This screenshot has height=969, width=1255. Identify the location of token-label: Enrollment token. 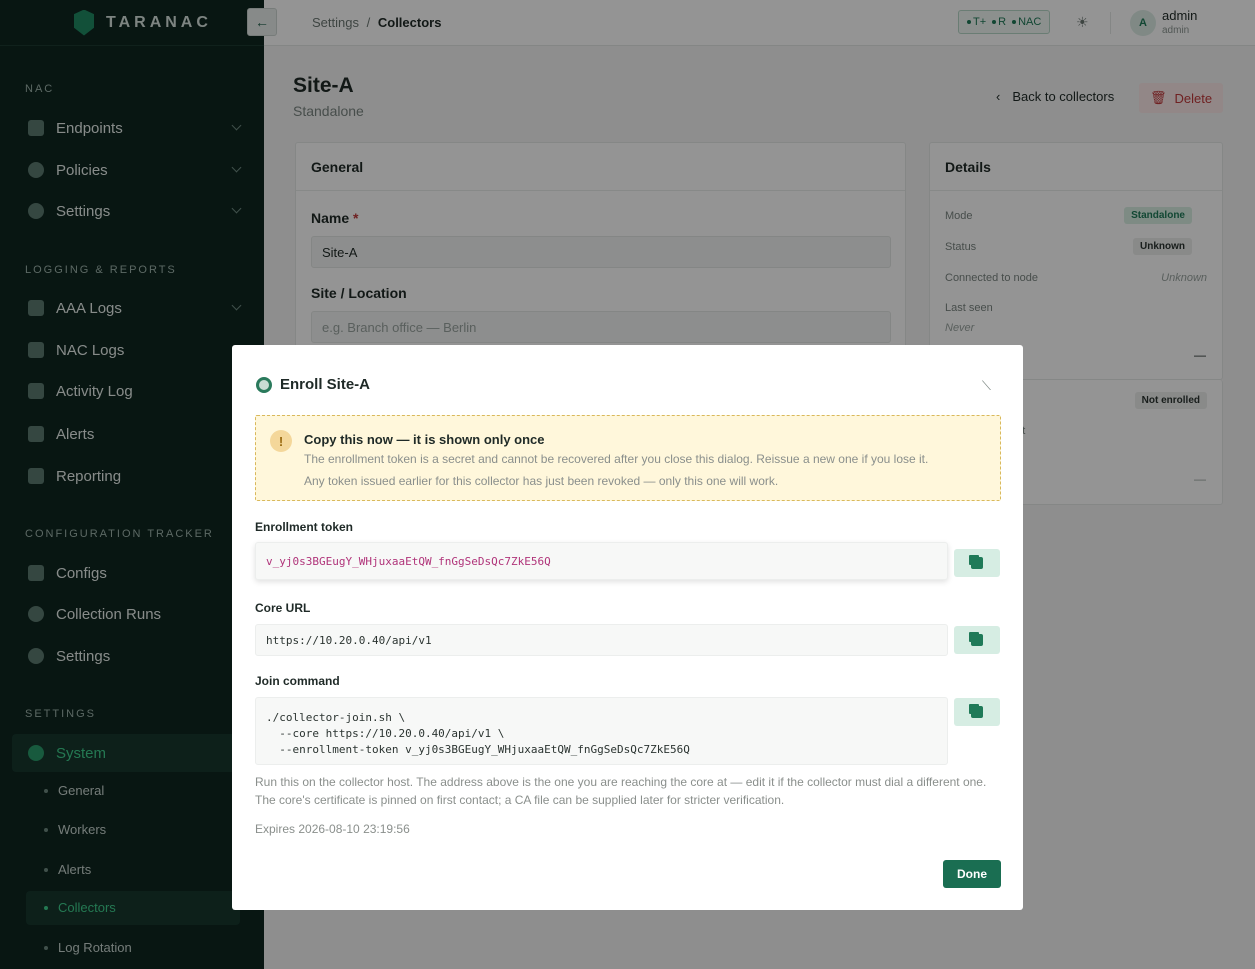
(304, 527).